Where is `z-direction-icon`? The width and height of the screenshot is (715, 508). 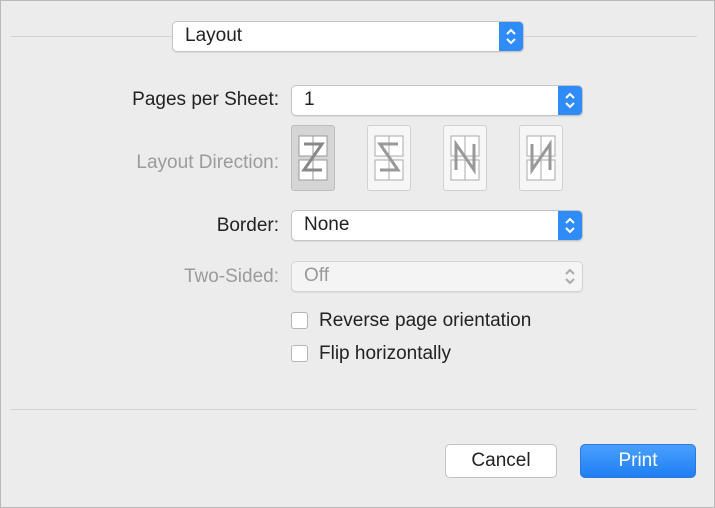 z-direction-icon is located at coordinates (313, 158).